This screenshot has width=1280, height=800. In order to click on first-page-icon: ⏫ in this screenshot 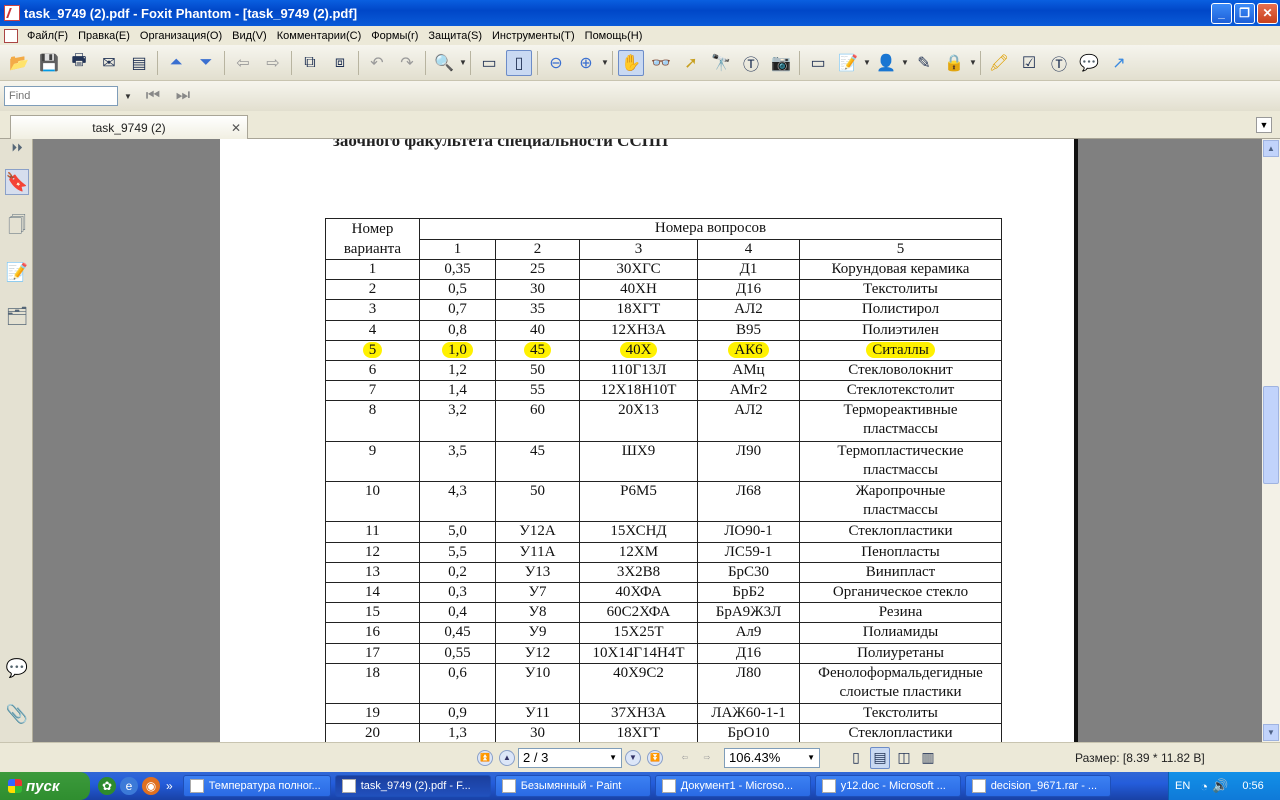, I will do `click(485, 757)`.